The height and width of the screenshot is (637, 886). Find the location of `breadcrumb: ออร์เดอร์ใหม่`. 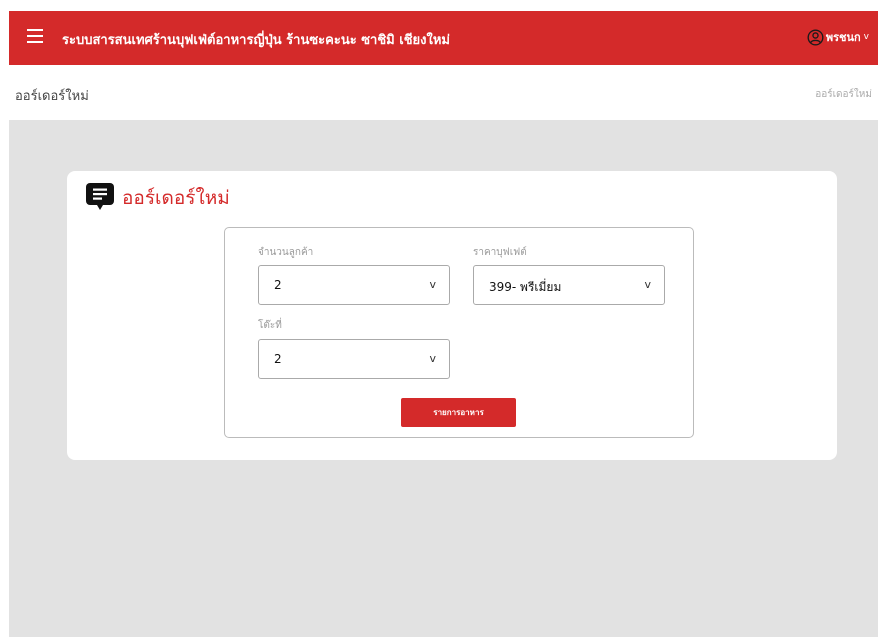

breadcrumb: ออร์เดอร์ใหม่ is located at coordinates (843, 94).